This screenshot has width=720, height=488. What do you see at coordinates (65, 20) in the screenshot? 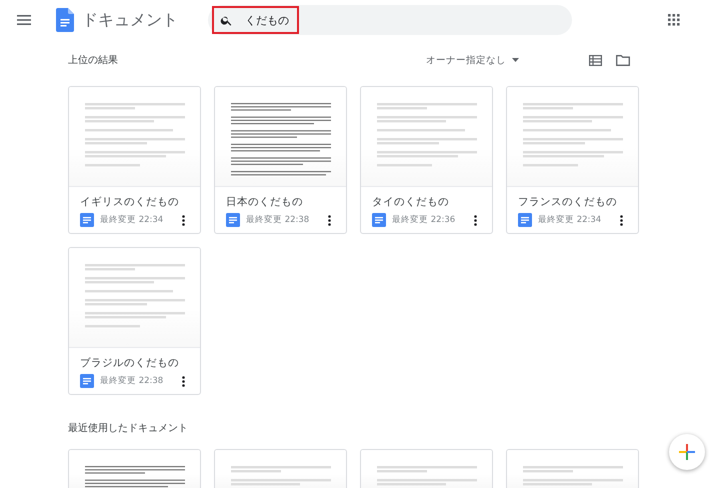
I see `document-logo-icon` at bounding box center [65, 20].